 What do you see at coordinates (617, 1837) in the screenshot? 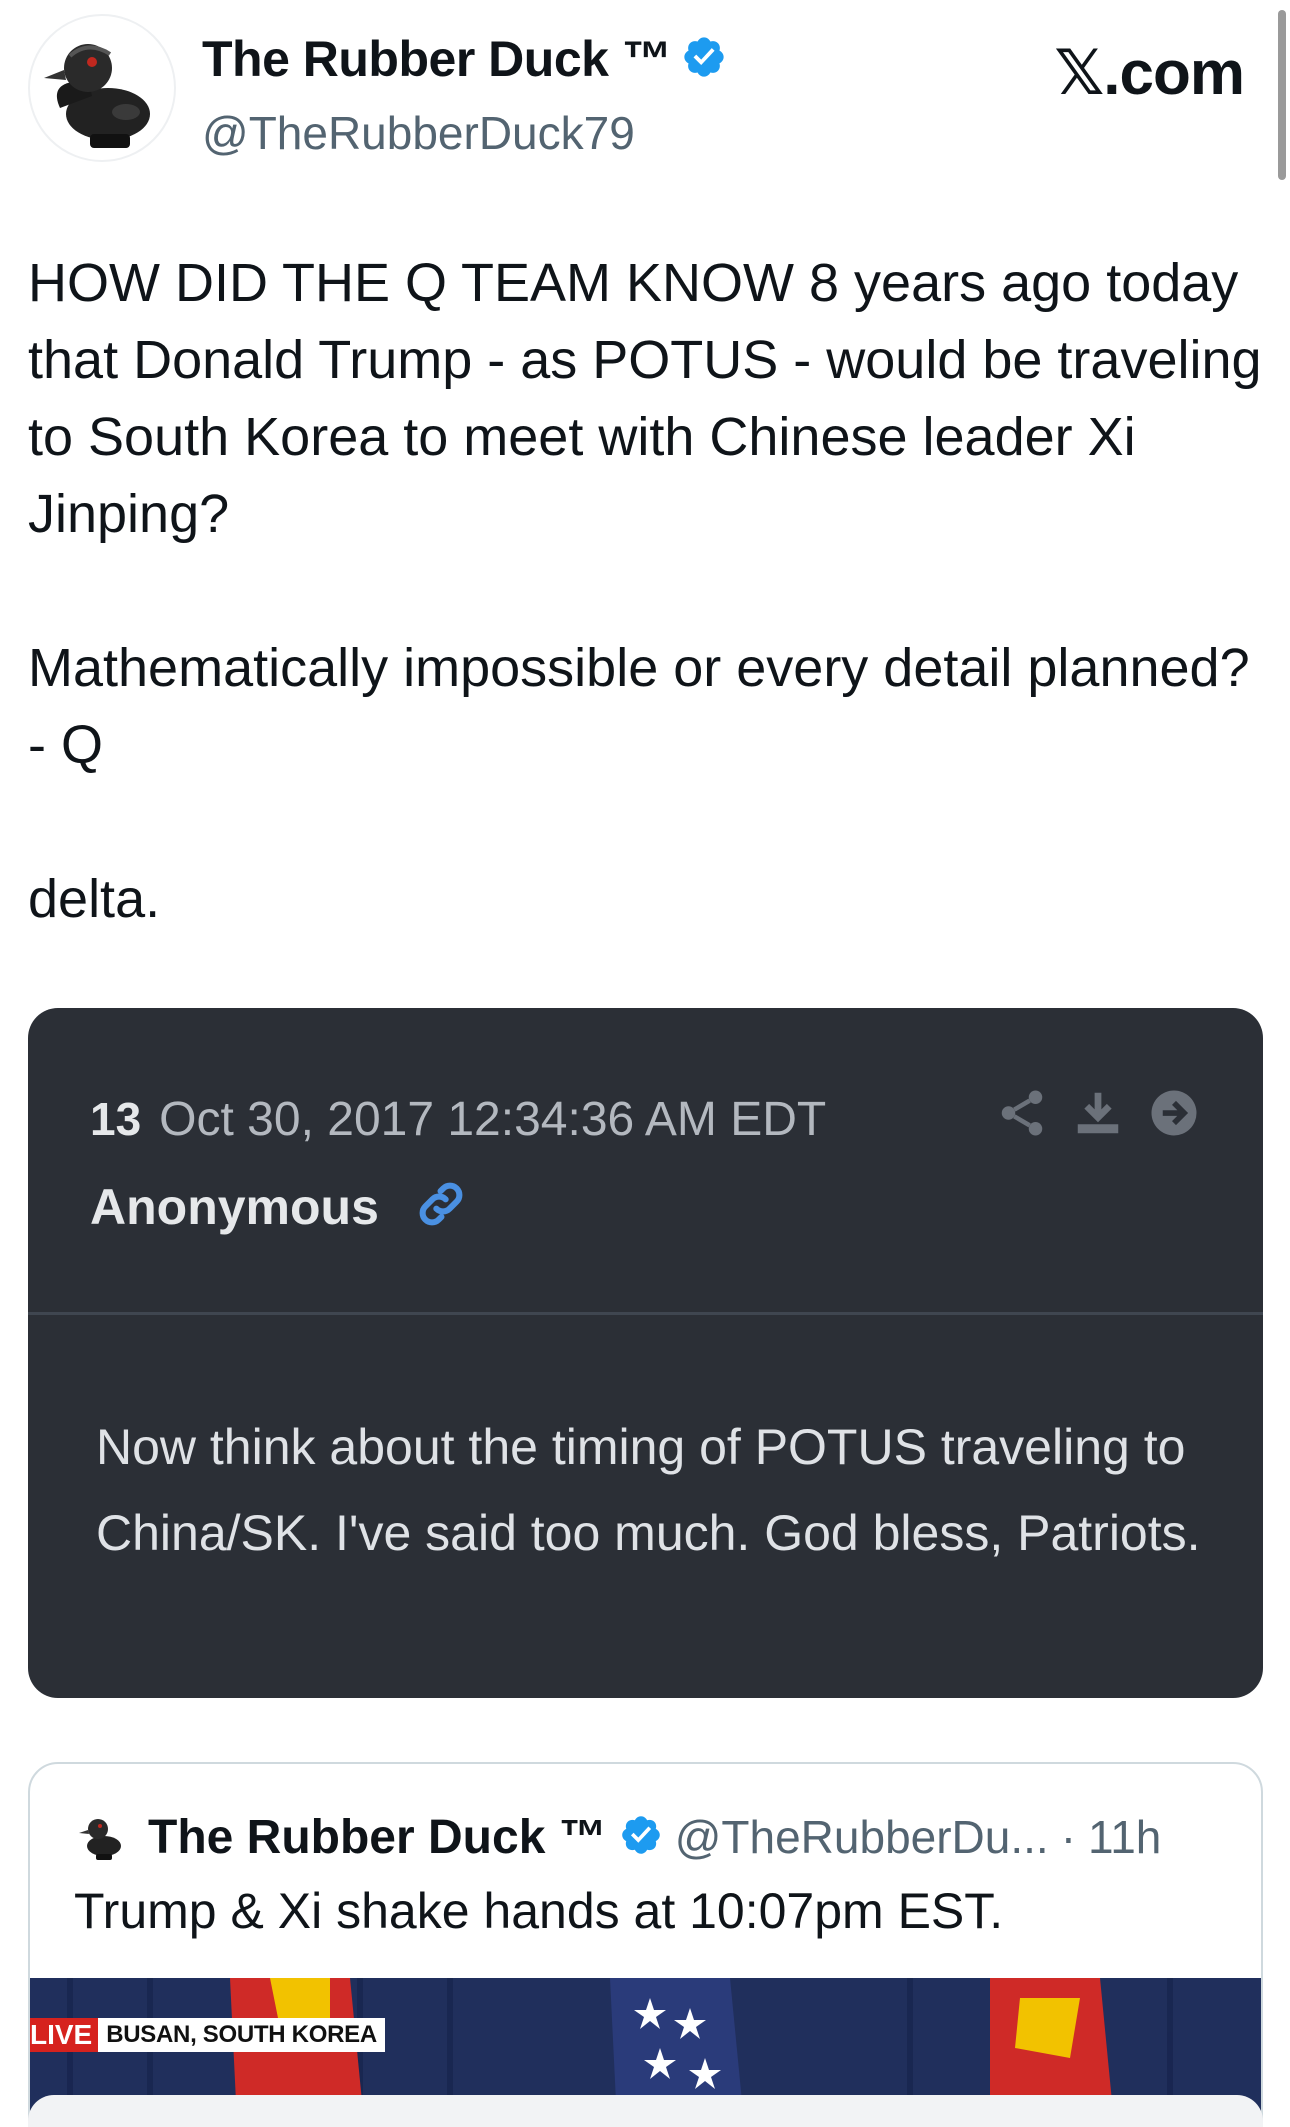
I see `quoted-tweet-header: The Rubber Duck ™ @TheRubberDu... · 11h` at bounding box center [617, 1837].